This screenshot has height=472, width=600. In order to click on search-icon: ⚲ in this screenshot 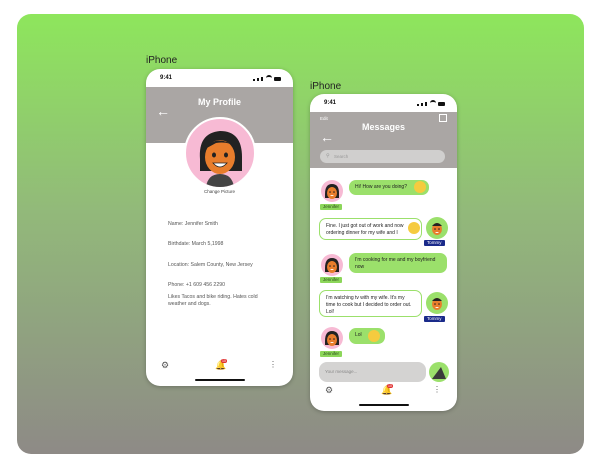, I will do `click(328, 156)`.